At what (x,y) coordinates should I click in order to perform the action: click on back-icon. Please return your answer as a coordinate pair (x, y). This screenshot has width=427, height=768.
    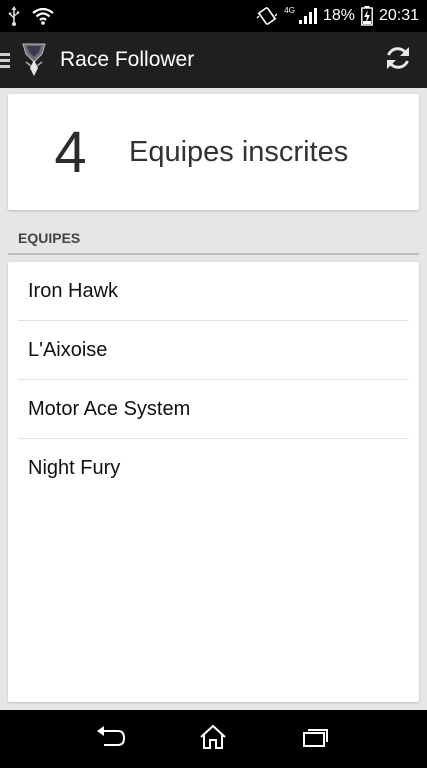
    Looking at the image, I should click on (111, 739).